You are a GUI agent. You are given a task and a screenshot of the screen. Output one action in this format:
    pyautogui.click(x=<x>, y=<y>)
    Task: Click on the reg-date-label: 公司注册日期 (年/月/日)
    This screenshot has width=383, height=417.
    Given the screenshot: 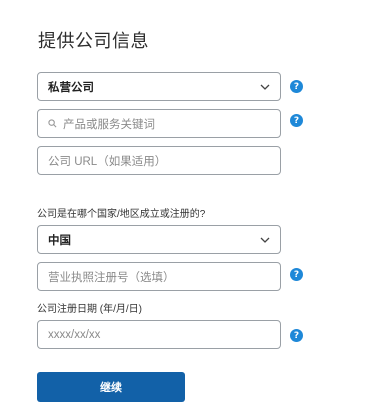 What is the action you would take?
    pyautogui.click(x=89, y=309)
    